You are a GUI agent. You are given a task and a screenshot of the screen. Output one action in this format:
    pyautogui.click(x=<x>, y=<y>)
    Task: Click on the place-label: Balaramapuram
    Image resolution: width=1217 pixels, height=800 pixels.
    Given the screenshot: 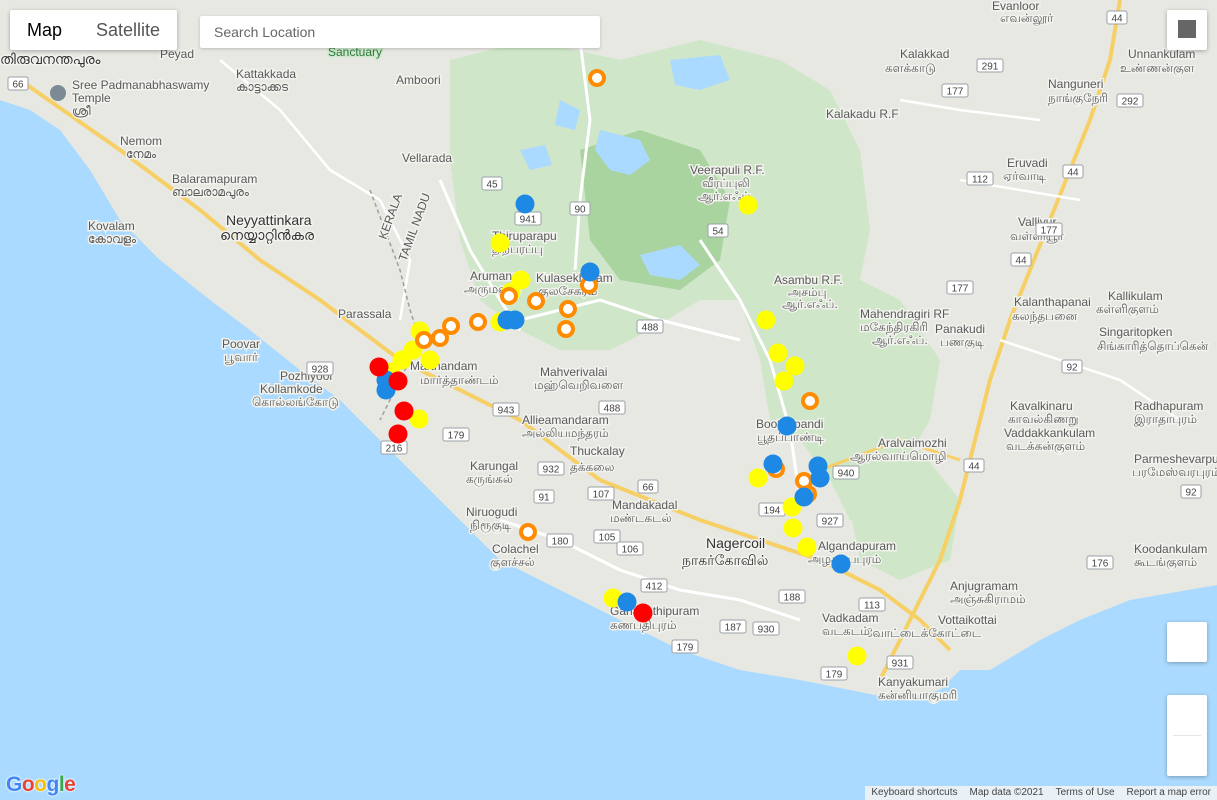 What is the action you would take?
    pyautogui.click(x=214, y=179)
    